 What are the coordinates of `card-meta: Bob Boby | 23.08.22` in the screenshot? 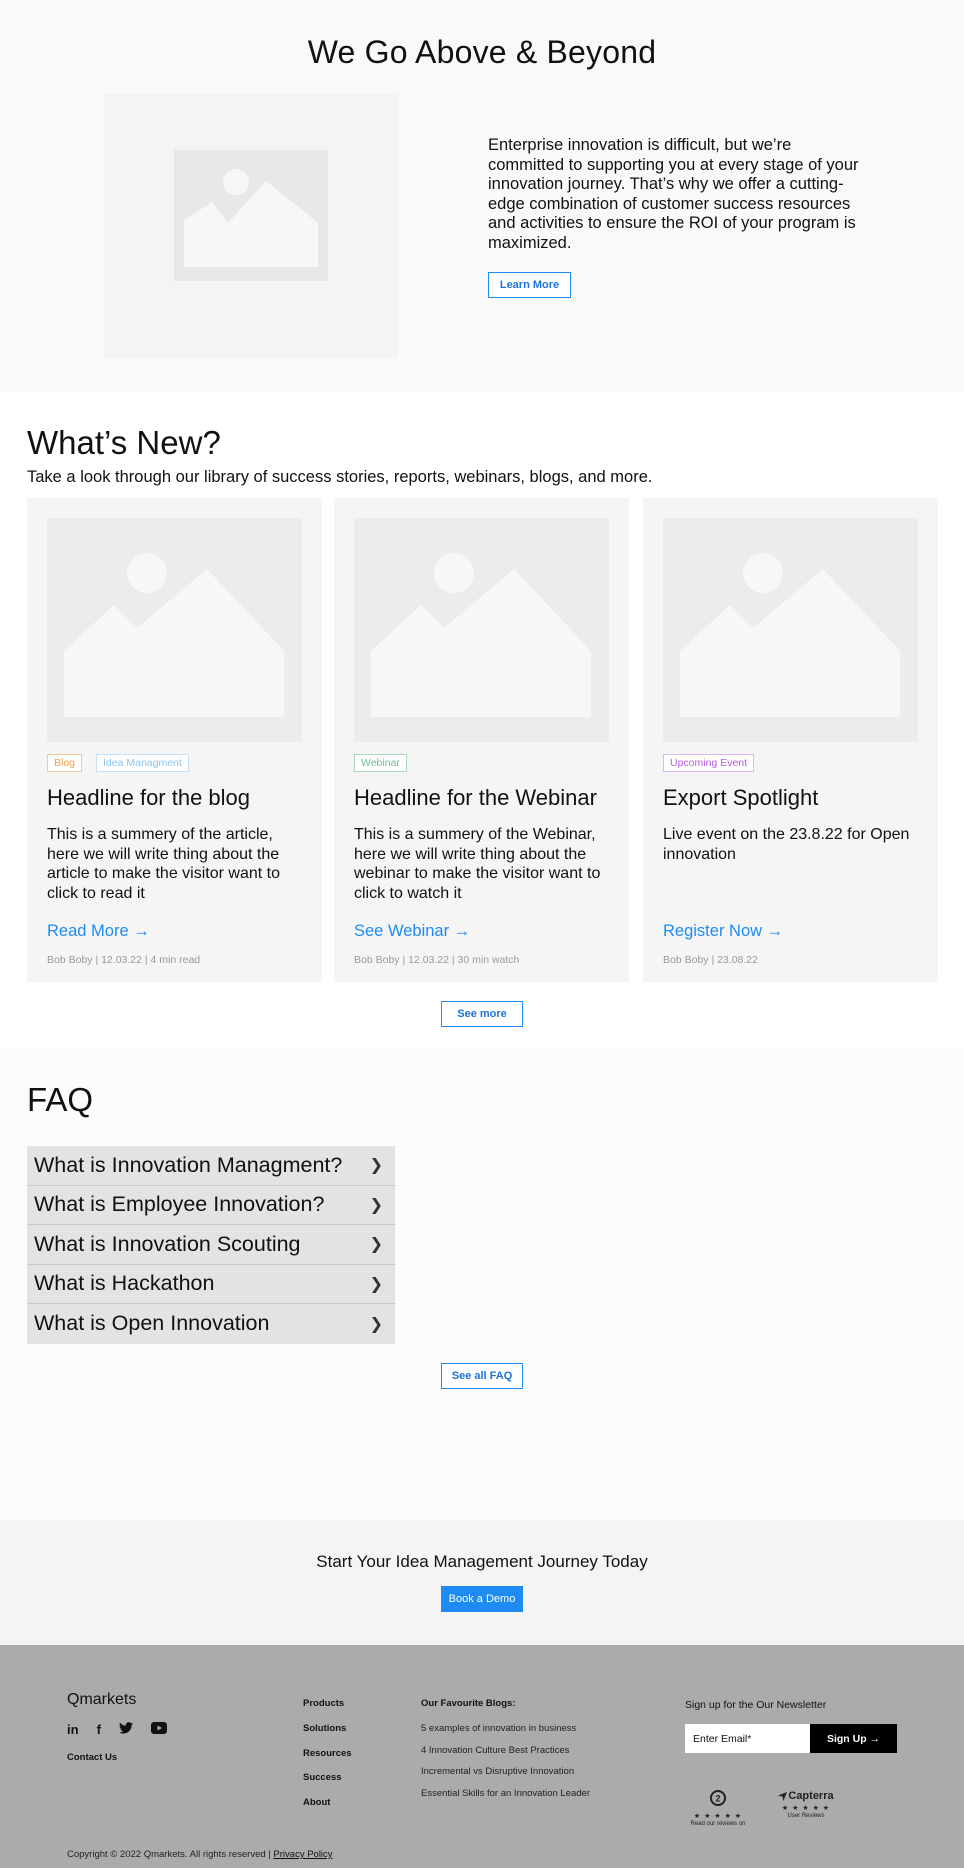 It's located at (710, 960).